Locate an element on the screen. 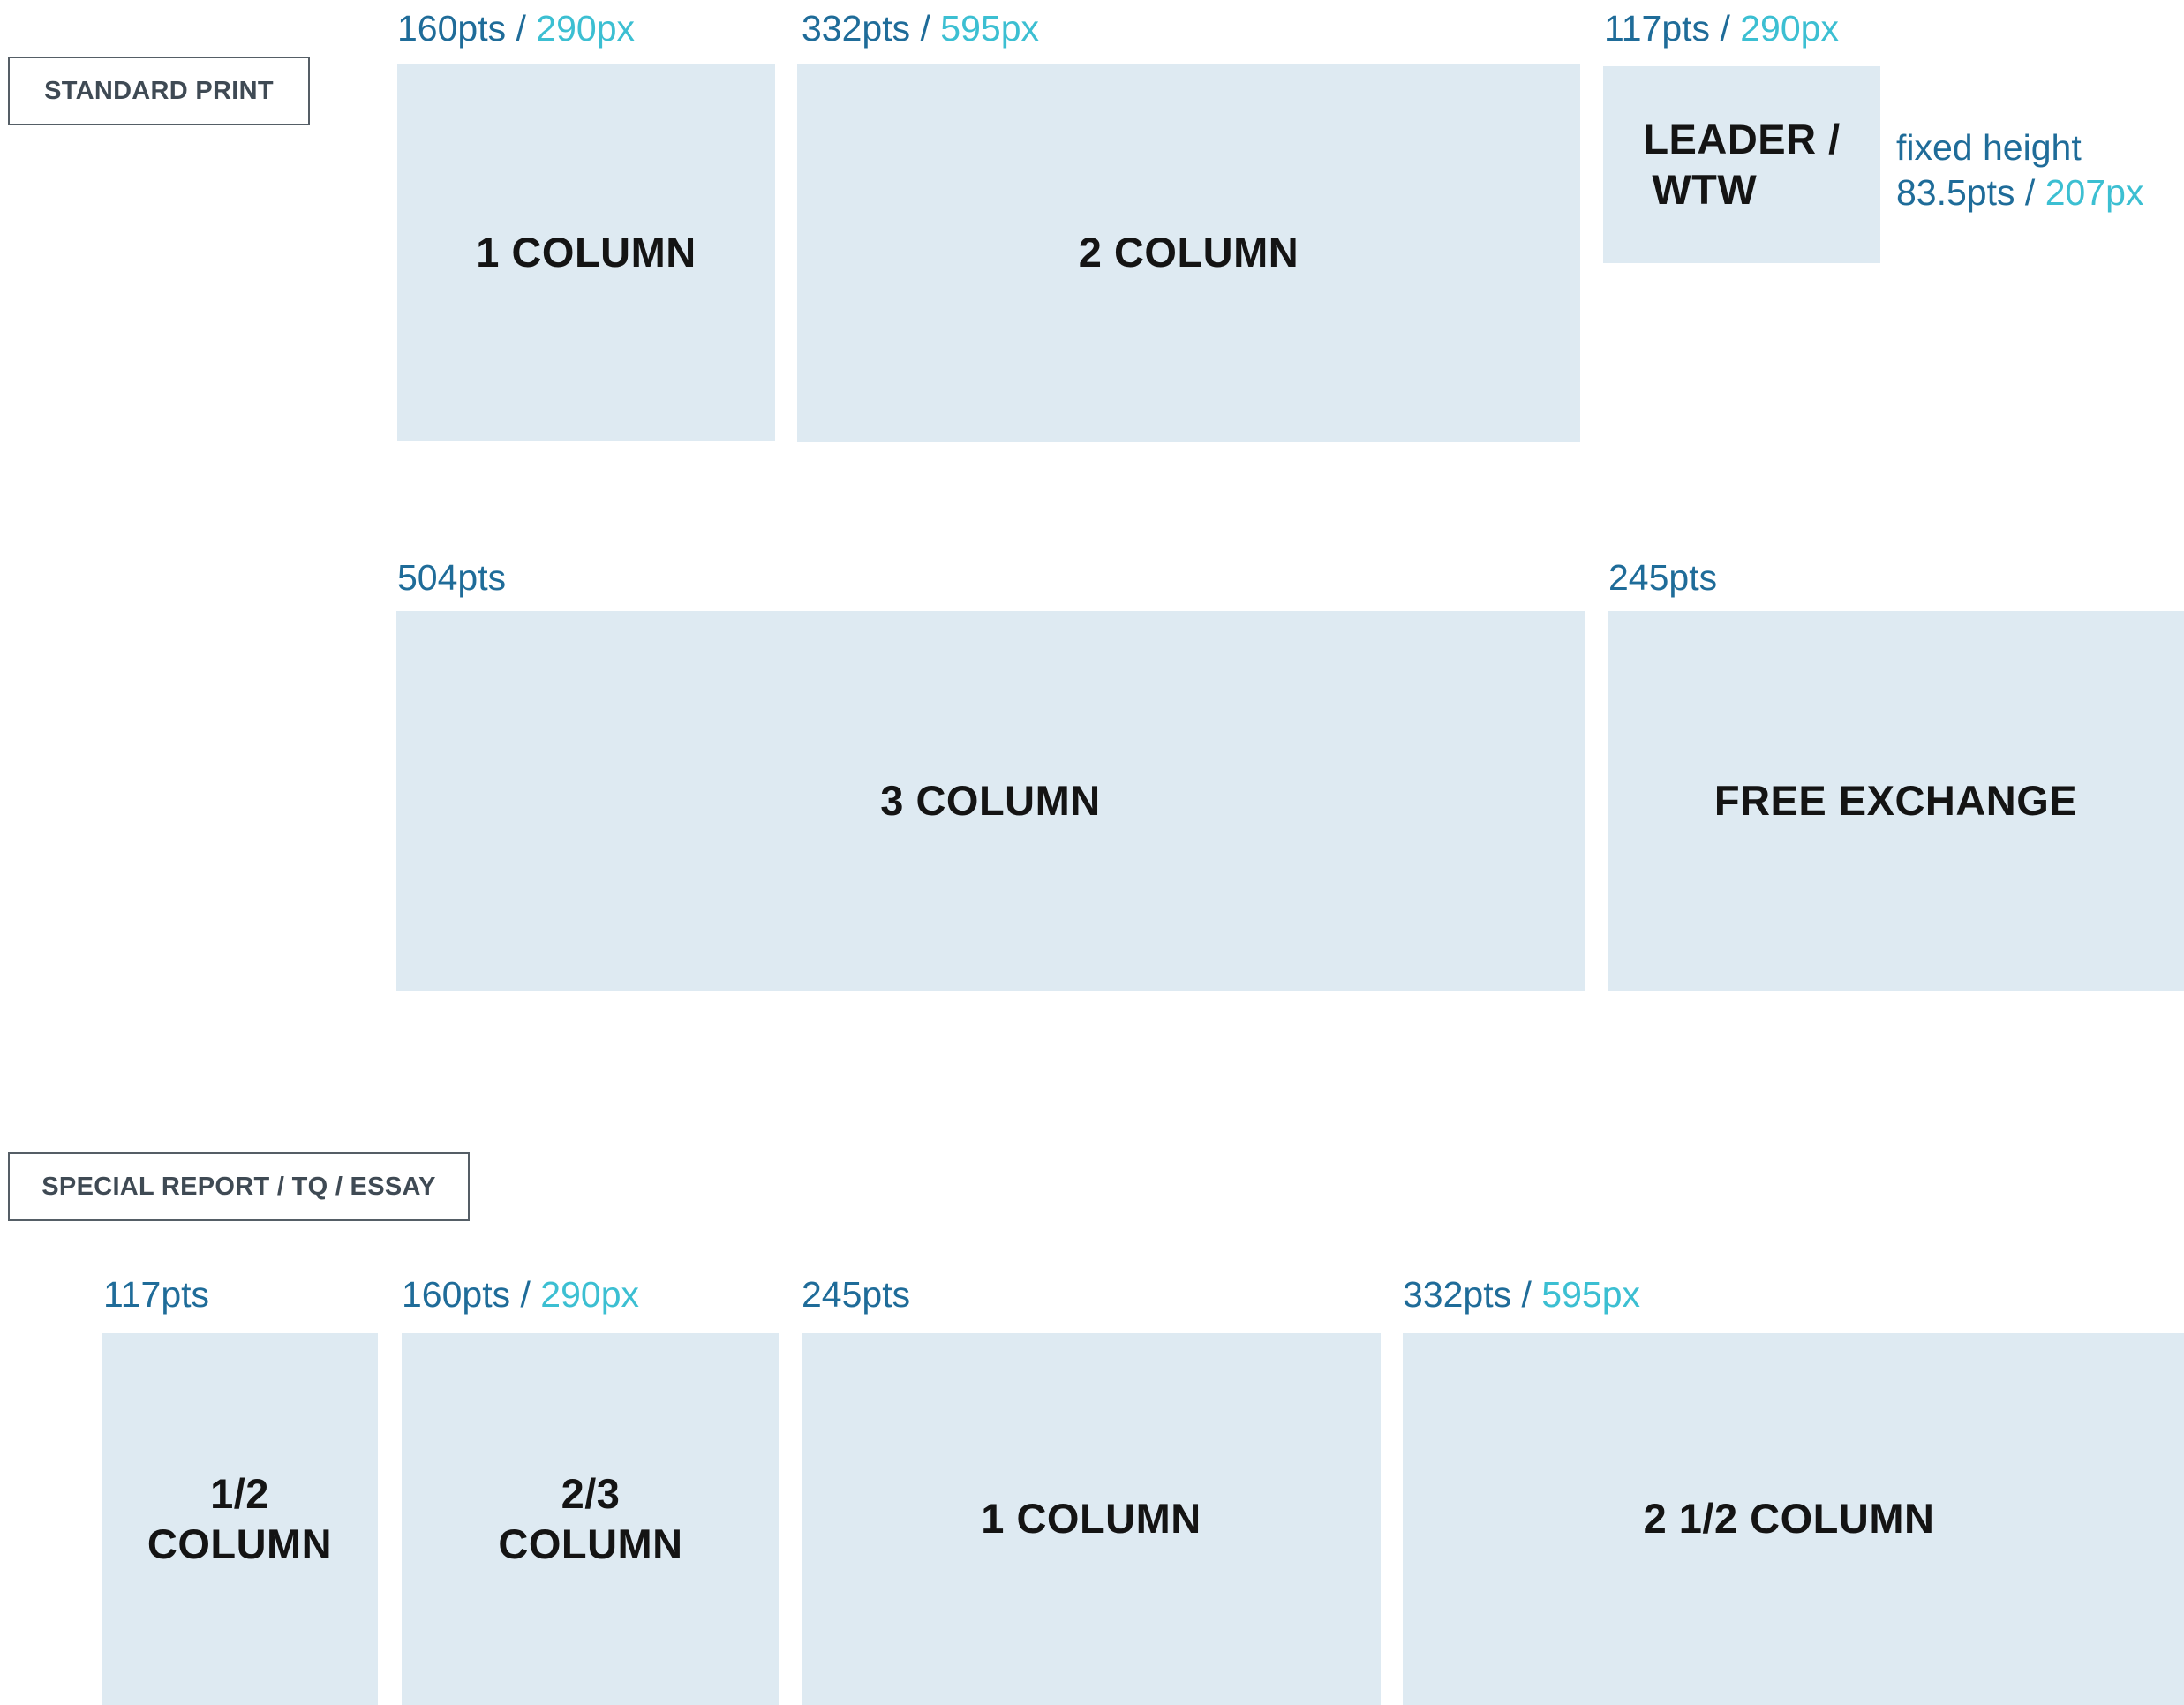 The image size is (2184, 1705). dimension-label-1-column-special: 245pts is located at coordinates (856, 1295).